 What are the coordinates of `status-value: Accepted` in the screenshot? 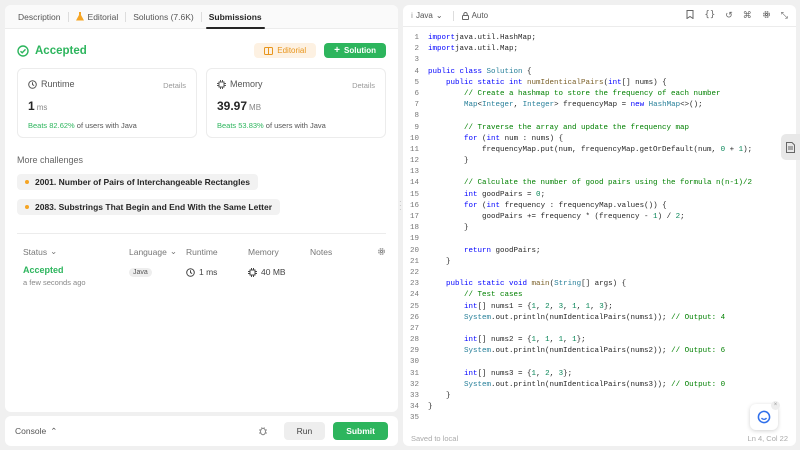 It's located at (76, 270).